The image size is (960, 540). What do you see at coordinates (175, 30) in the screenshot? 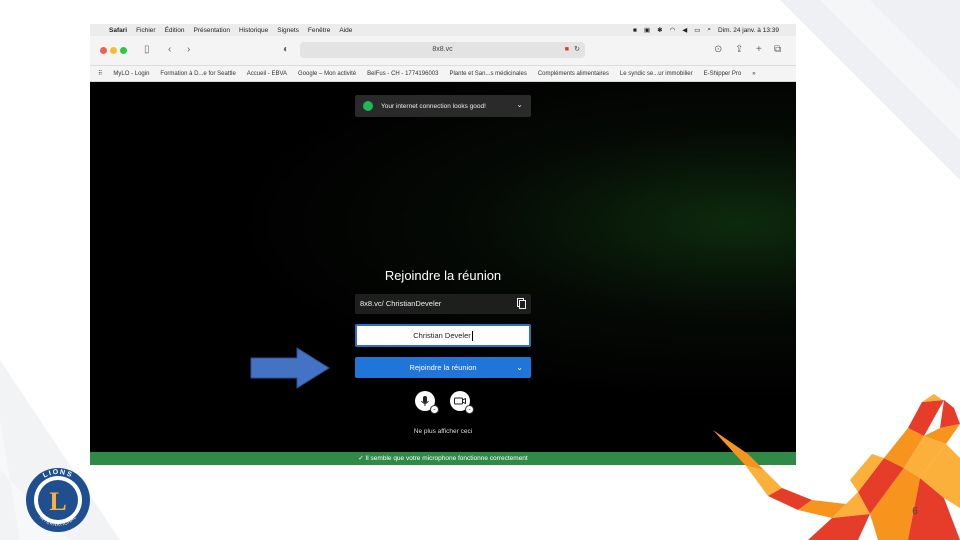
I see `menu-edition: Édition` at bounding box center [175, 30].